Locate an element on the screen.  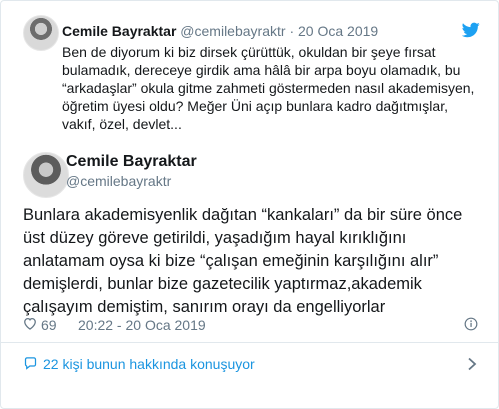
quoted-author-name: Cemile Bayraktar is located at coordinates (119, 31).